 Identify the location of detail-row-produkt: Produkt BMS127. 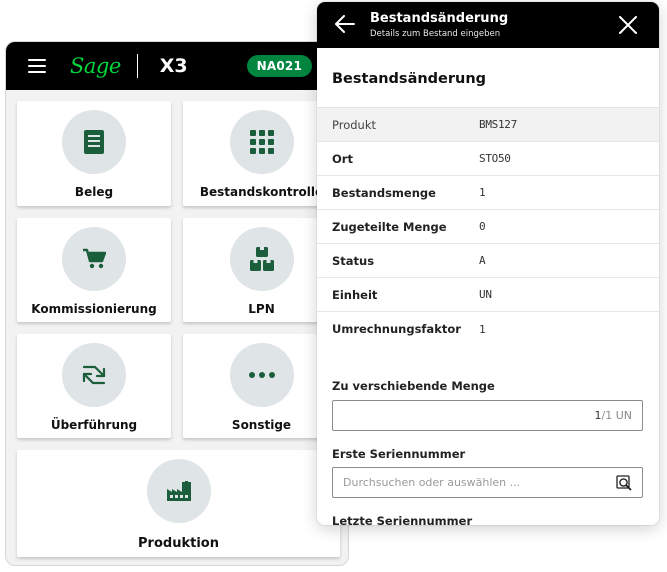
(488, 125).